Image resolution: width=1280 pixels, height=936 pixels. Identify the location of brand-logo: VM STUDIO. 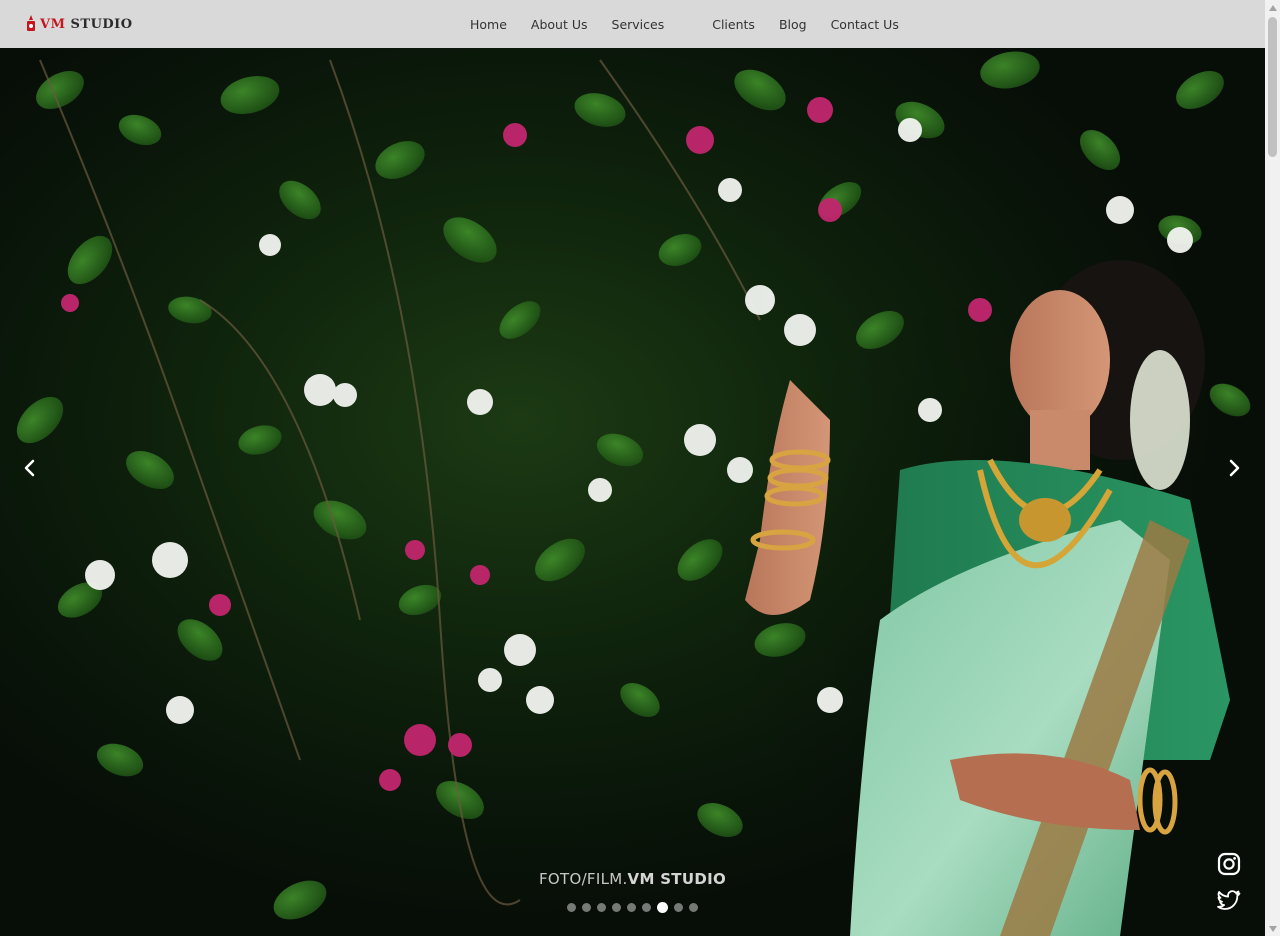
(78, 24).